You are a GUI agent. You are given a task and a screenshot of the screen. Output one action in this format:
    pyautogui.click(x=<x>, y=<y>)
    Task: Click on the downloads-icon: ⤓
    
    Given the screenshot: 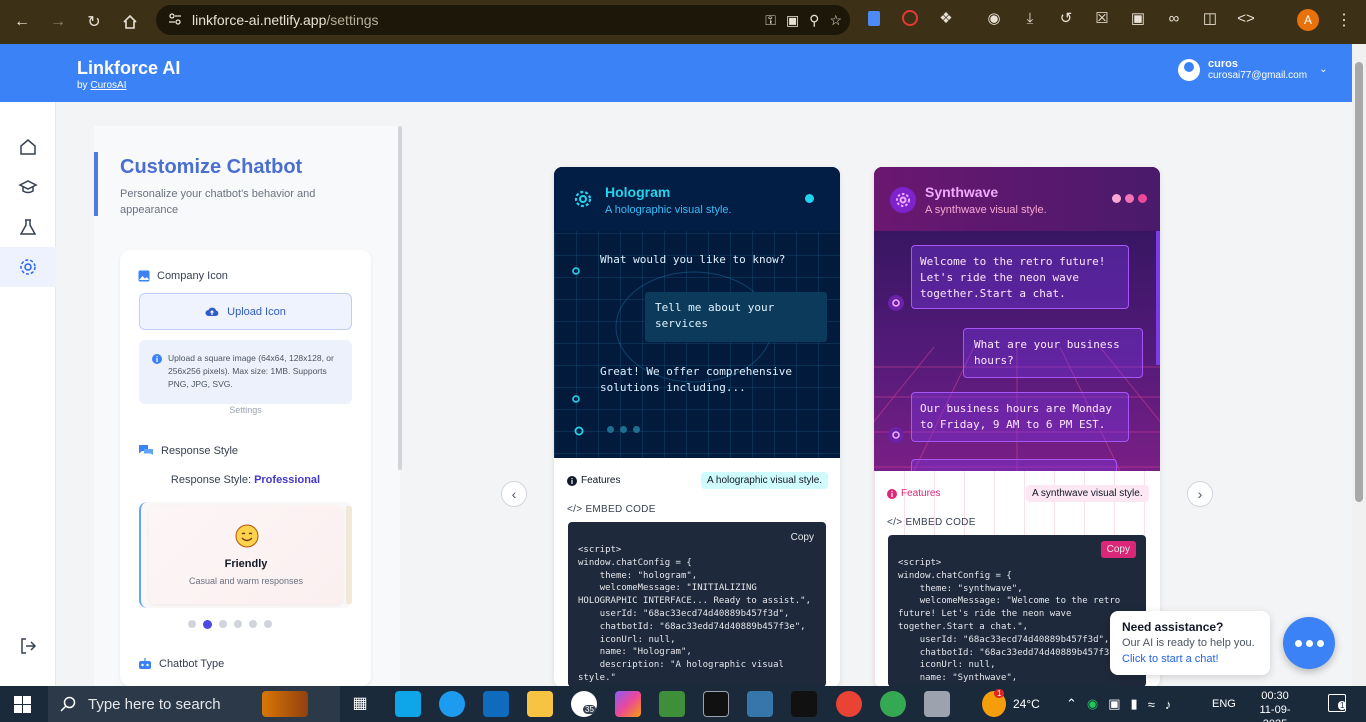 What is the action you would take?
    pyautogui.click(x=1030, y=18)
    